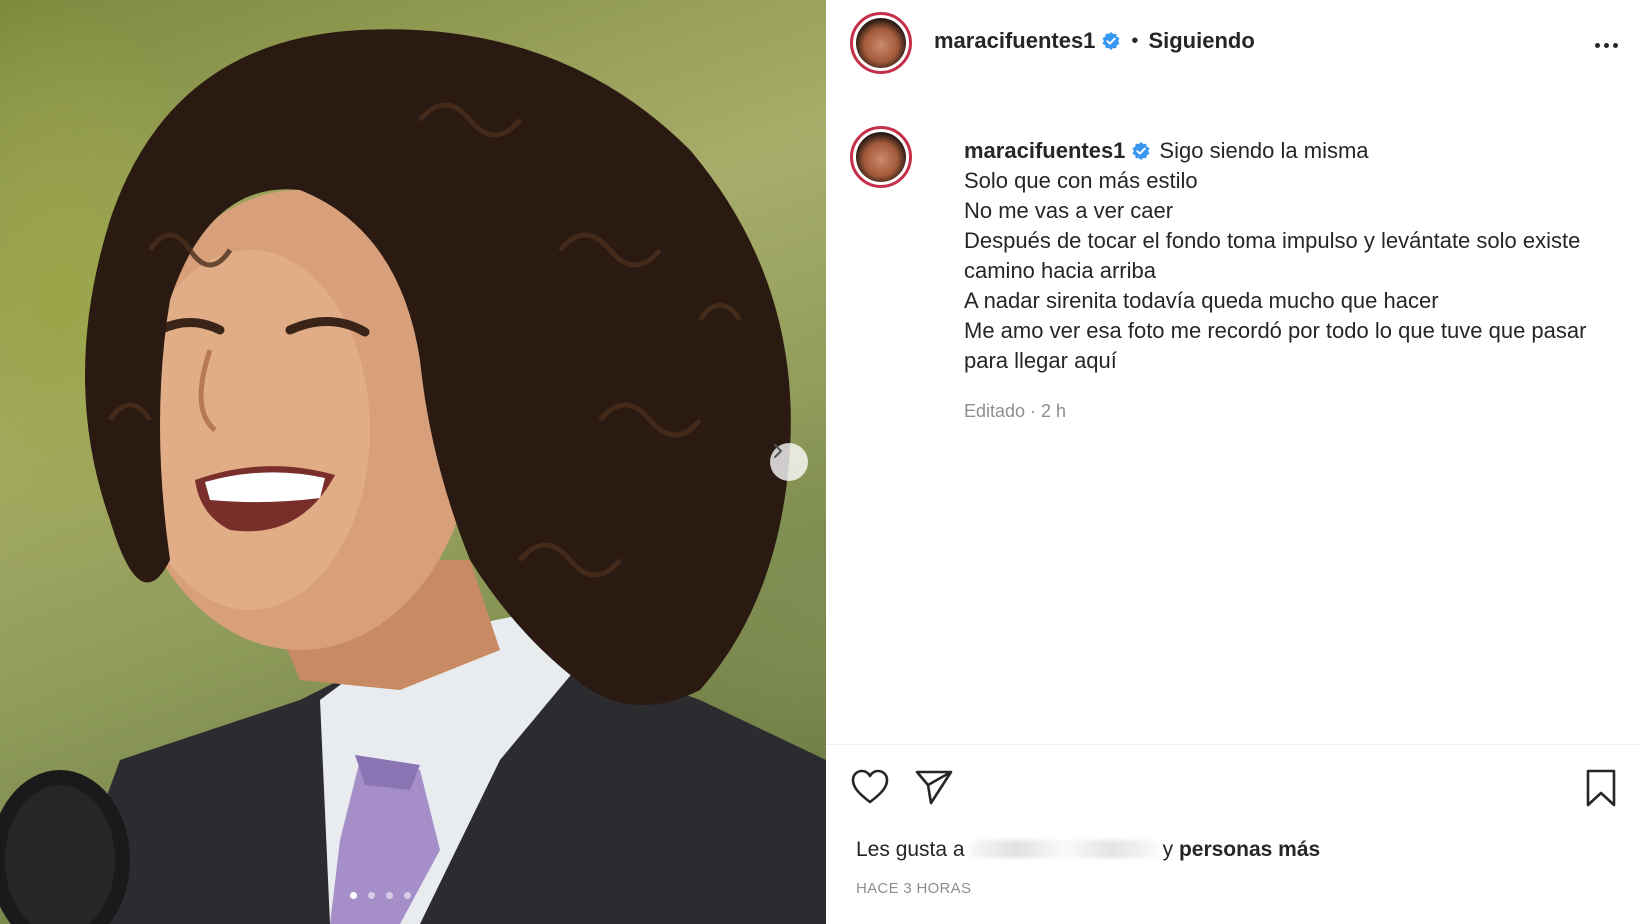  I want to click on action-bar, so click(1235, 790).